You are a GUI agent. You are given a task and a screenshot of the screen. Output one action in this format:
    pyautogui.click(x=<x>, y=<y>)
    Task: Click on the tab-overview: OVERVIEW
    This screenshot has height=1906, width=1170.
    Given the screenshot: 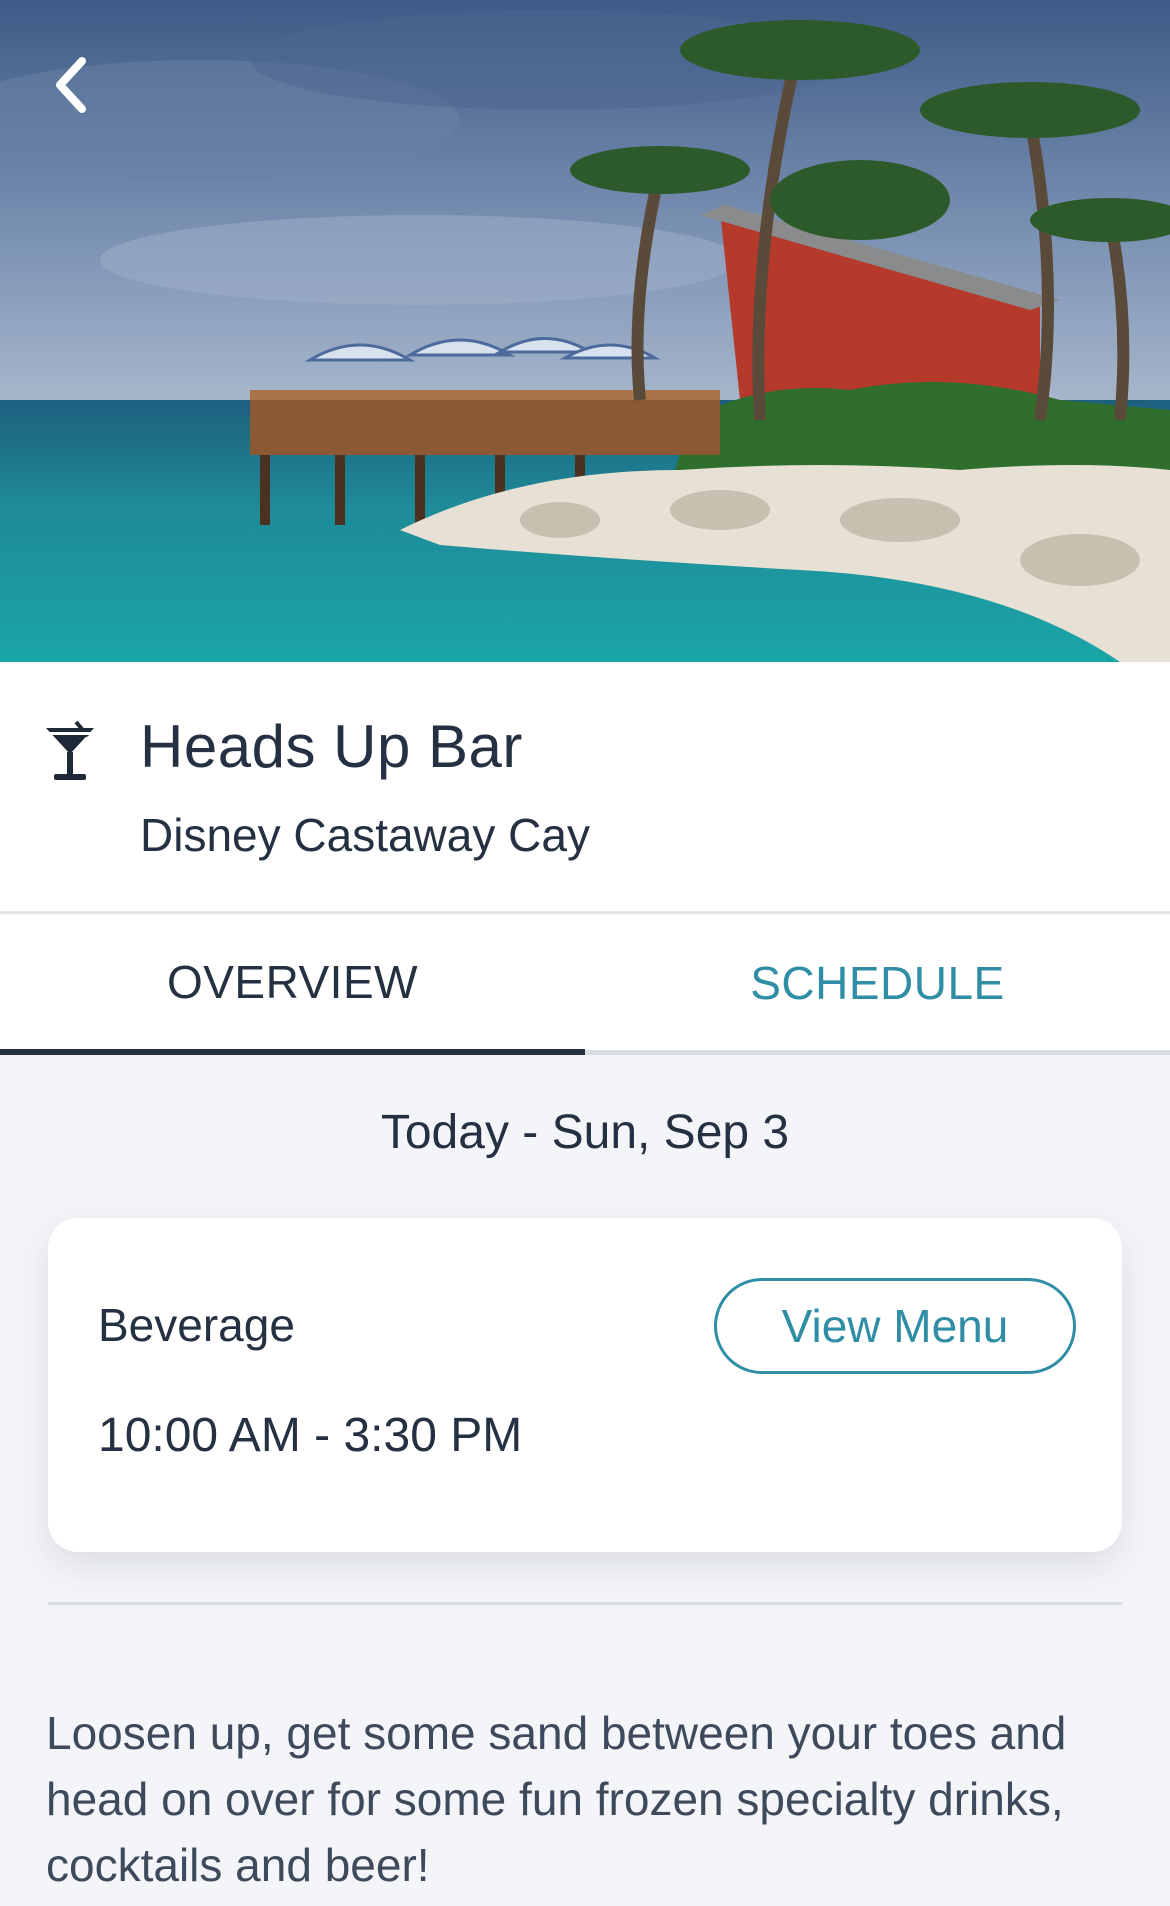 What is the action you would take?
    pyautogui.click(x=292, y=985)
    